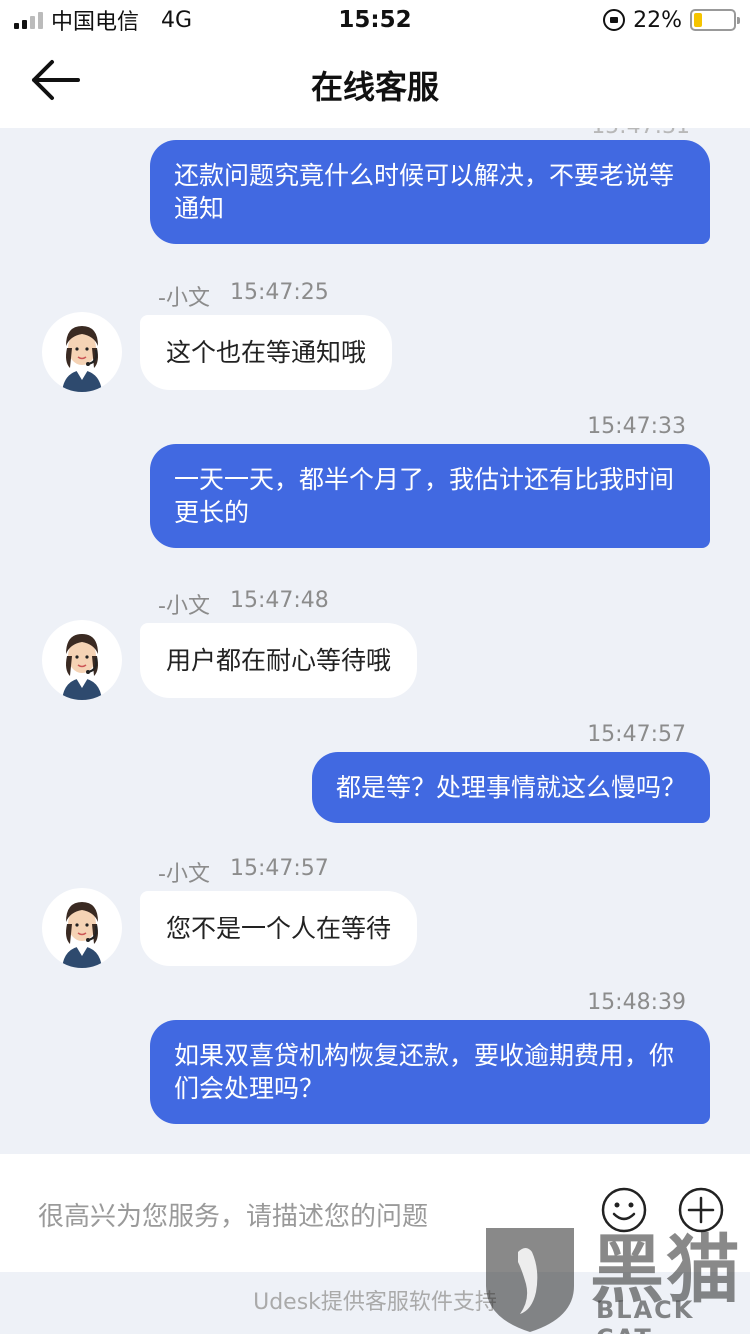  What do you see at coordinates (698, 20) in the screenshot?
I see `battery-fill` at bounding box center [698, 20].